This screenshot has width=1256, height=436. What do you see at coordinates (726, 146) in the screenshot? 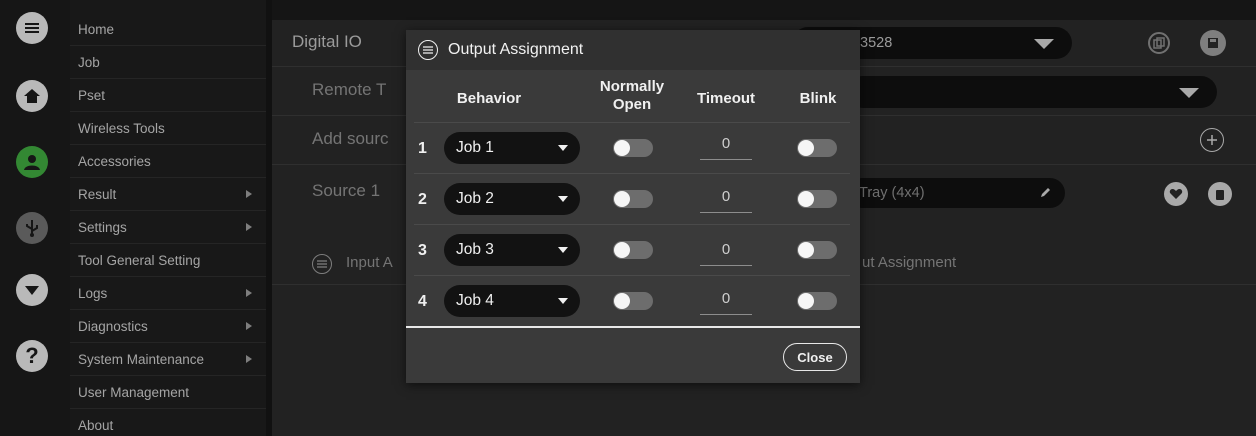
I see `timeout-input-1: 0` at bounding box center [726, 146].